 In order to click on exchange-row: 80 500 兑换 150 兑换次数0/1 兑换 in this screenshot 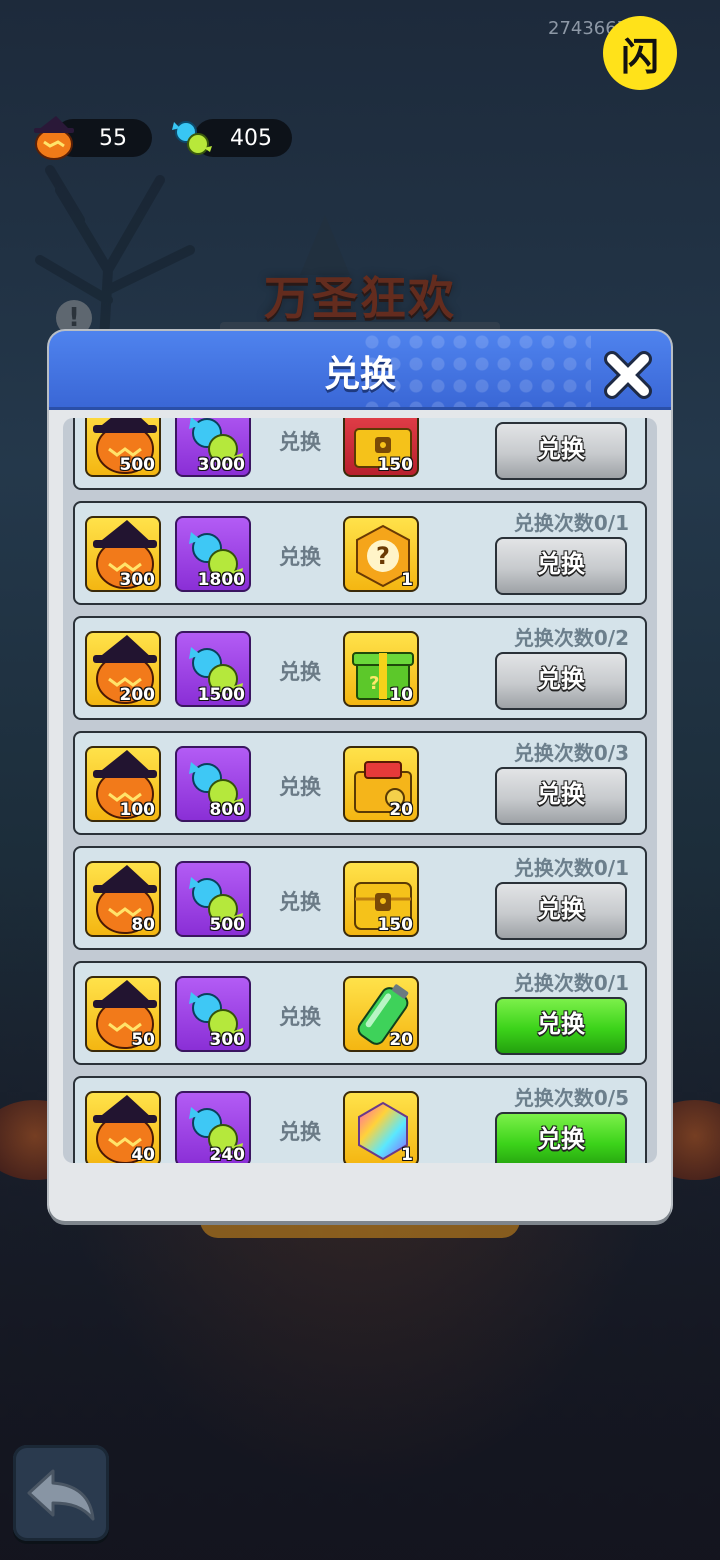, I will do `click(360, 898)`.